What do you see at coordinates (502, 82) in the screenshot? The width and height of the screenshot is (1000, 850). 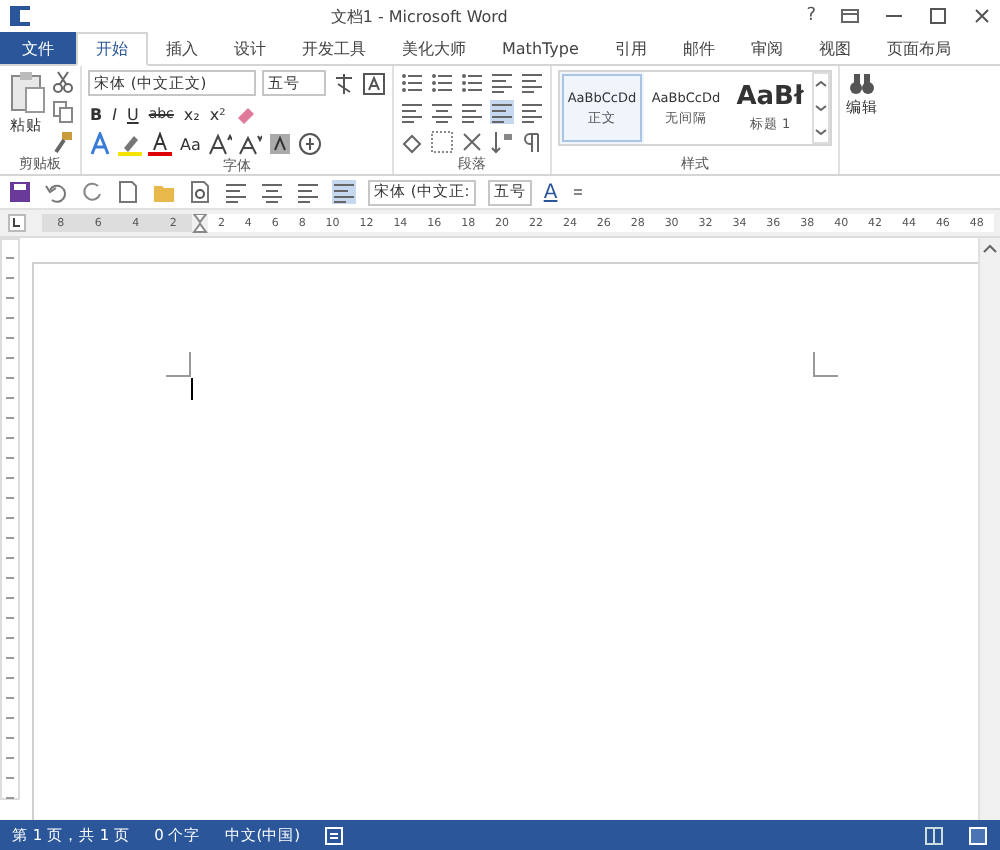 I see `decrease-indent-icon` at bounding box center [502, 82].